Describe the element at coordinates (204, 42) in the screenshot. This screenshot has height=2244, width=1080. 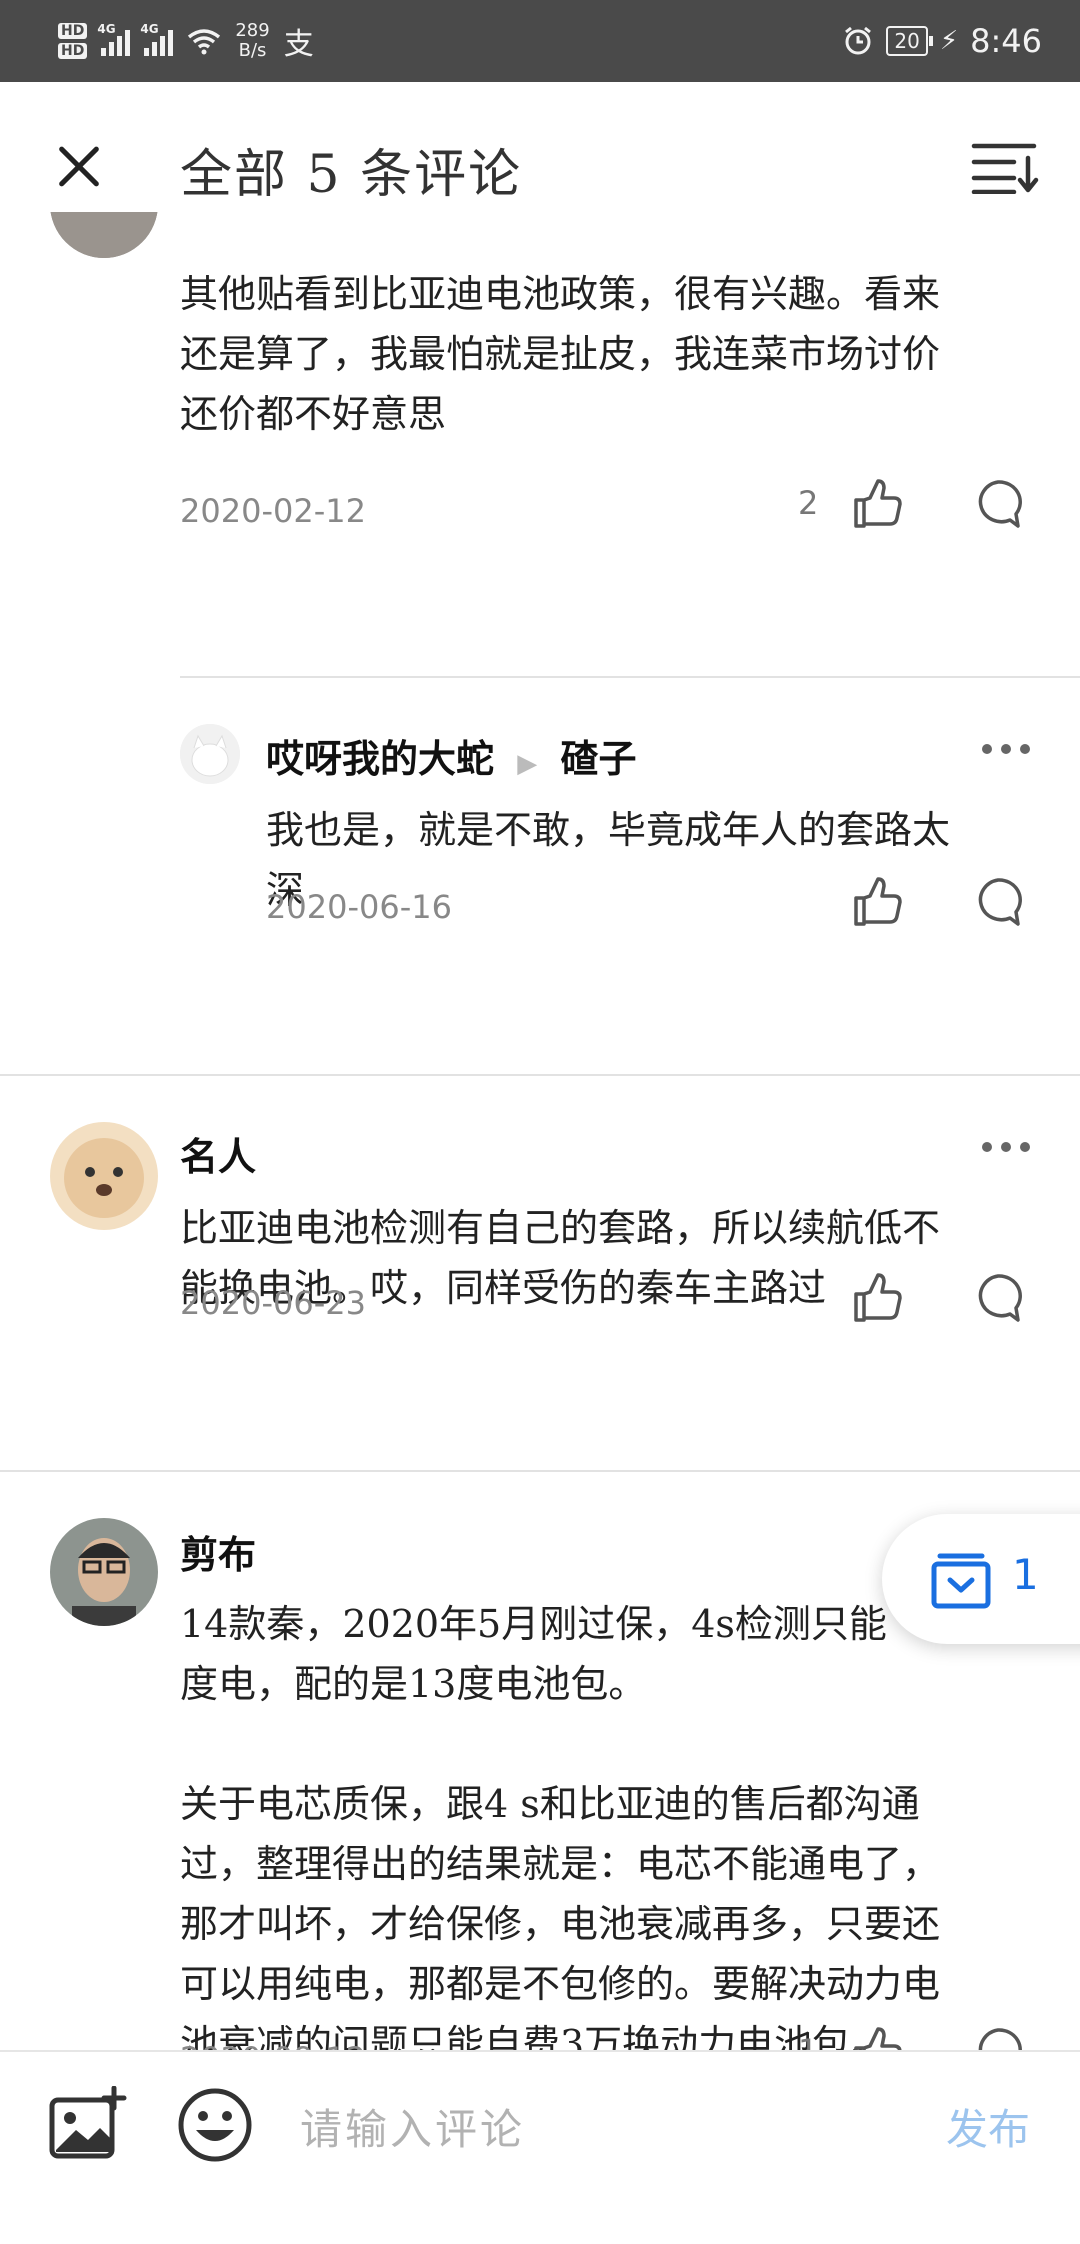
I see `wifi-icon` at that location.